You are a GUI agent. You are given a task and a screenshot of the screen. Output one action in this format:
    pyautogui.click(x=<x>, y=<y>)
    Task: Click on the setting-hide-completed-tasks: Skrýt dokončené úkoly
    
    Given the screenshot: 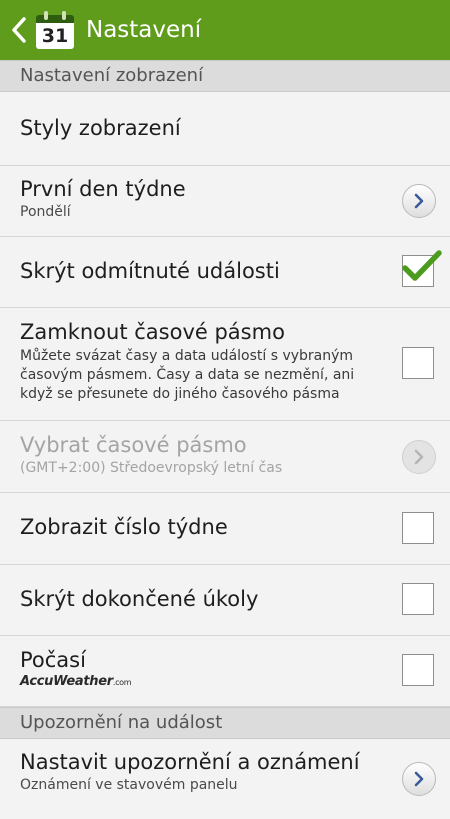 What is the action you would take?
    pyautogui.click(x=225, y=600)
    